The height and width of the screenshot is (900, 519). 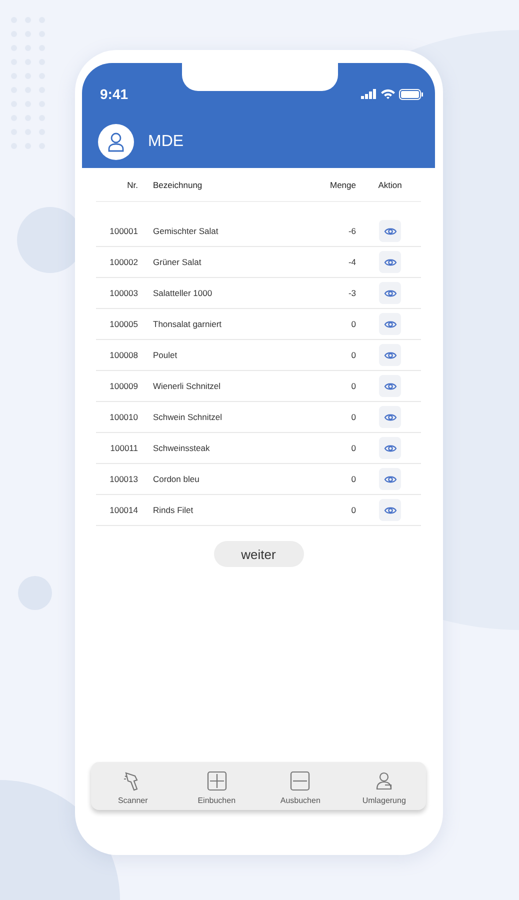 I want to click on item-number: 100001, so click(x=123, y=231).